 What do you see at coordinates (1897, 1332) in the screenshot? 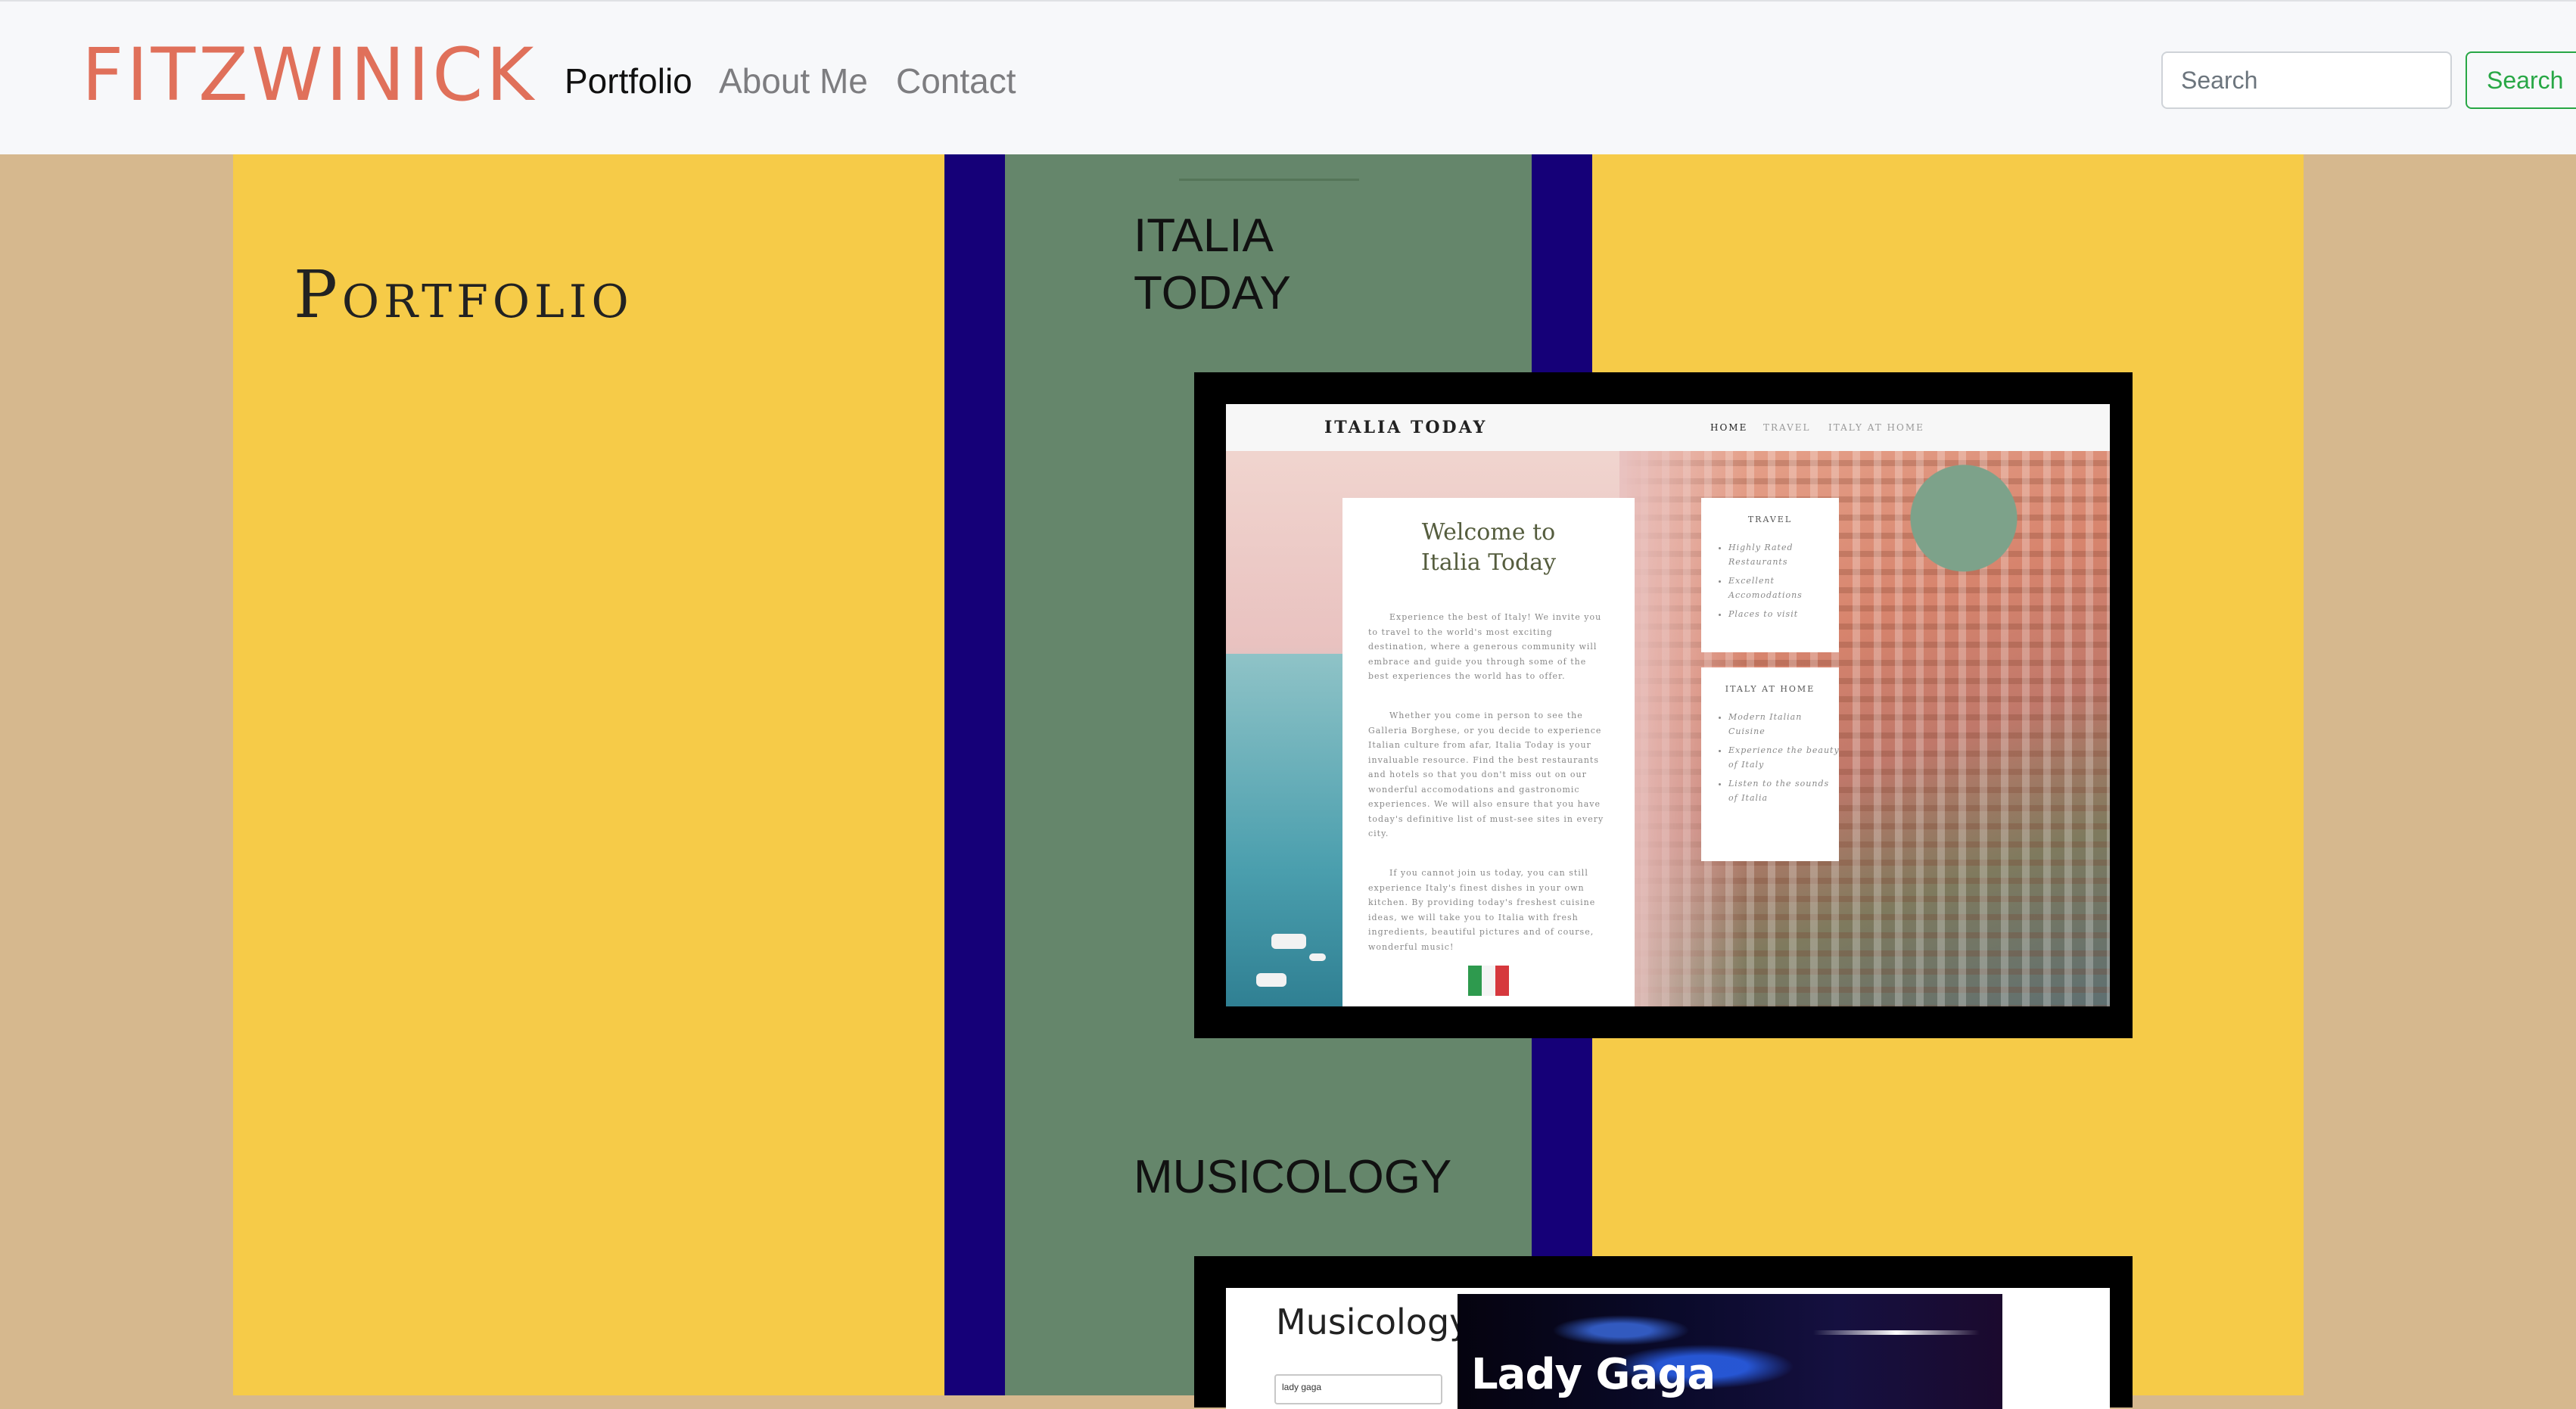
I see `light-streak` at bounding box center [1897, 1332].